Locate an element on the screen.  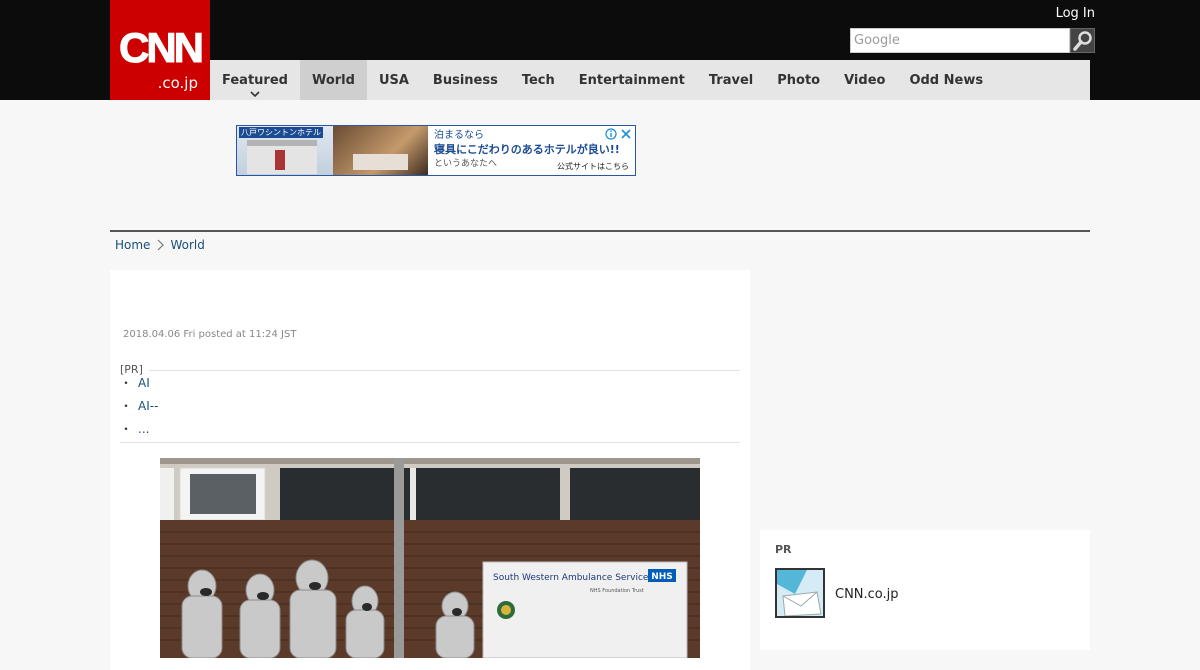
search-button is located at coordinates (1082, 40).